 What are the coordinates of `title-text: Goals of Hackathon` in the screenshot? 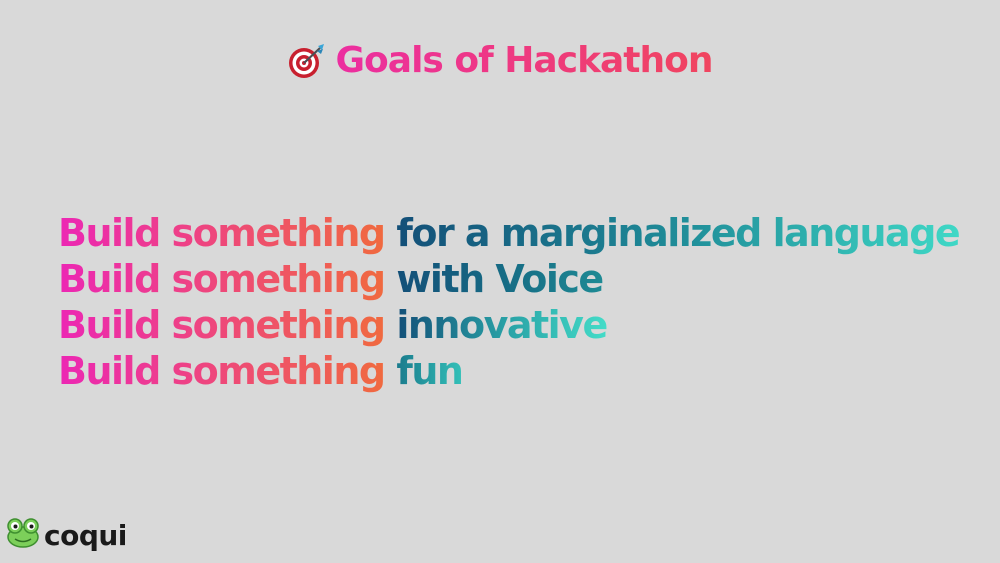 It's located at (524, 60).